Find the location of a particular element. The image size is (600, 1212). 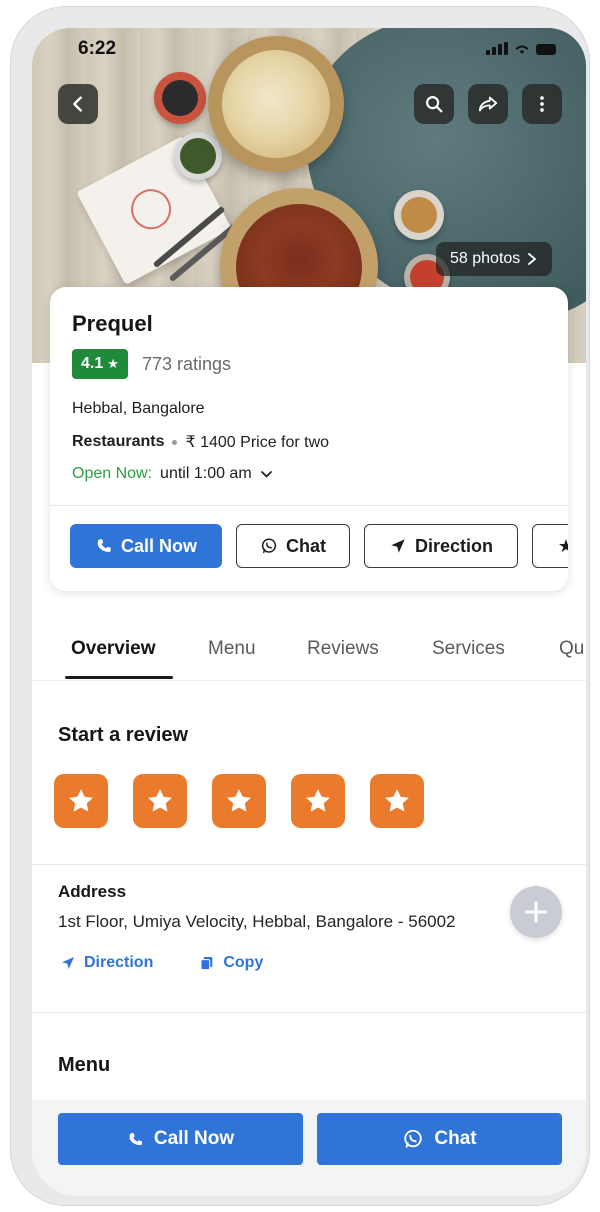

bottom-call-now-button: Call Now is located at coordinates (180, 1139).